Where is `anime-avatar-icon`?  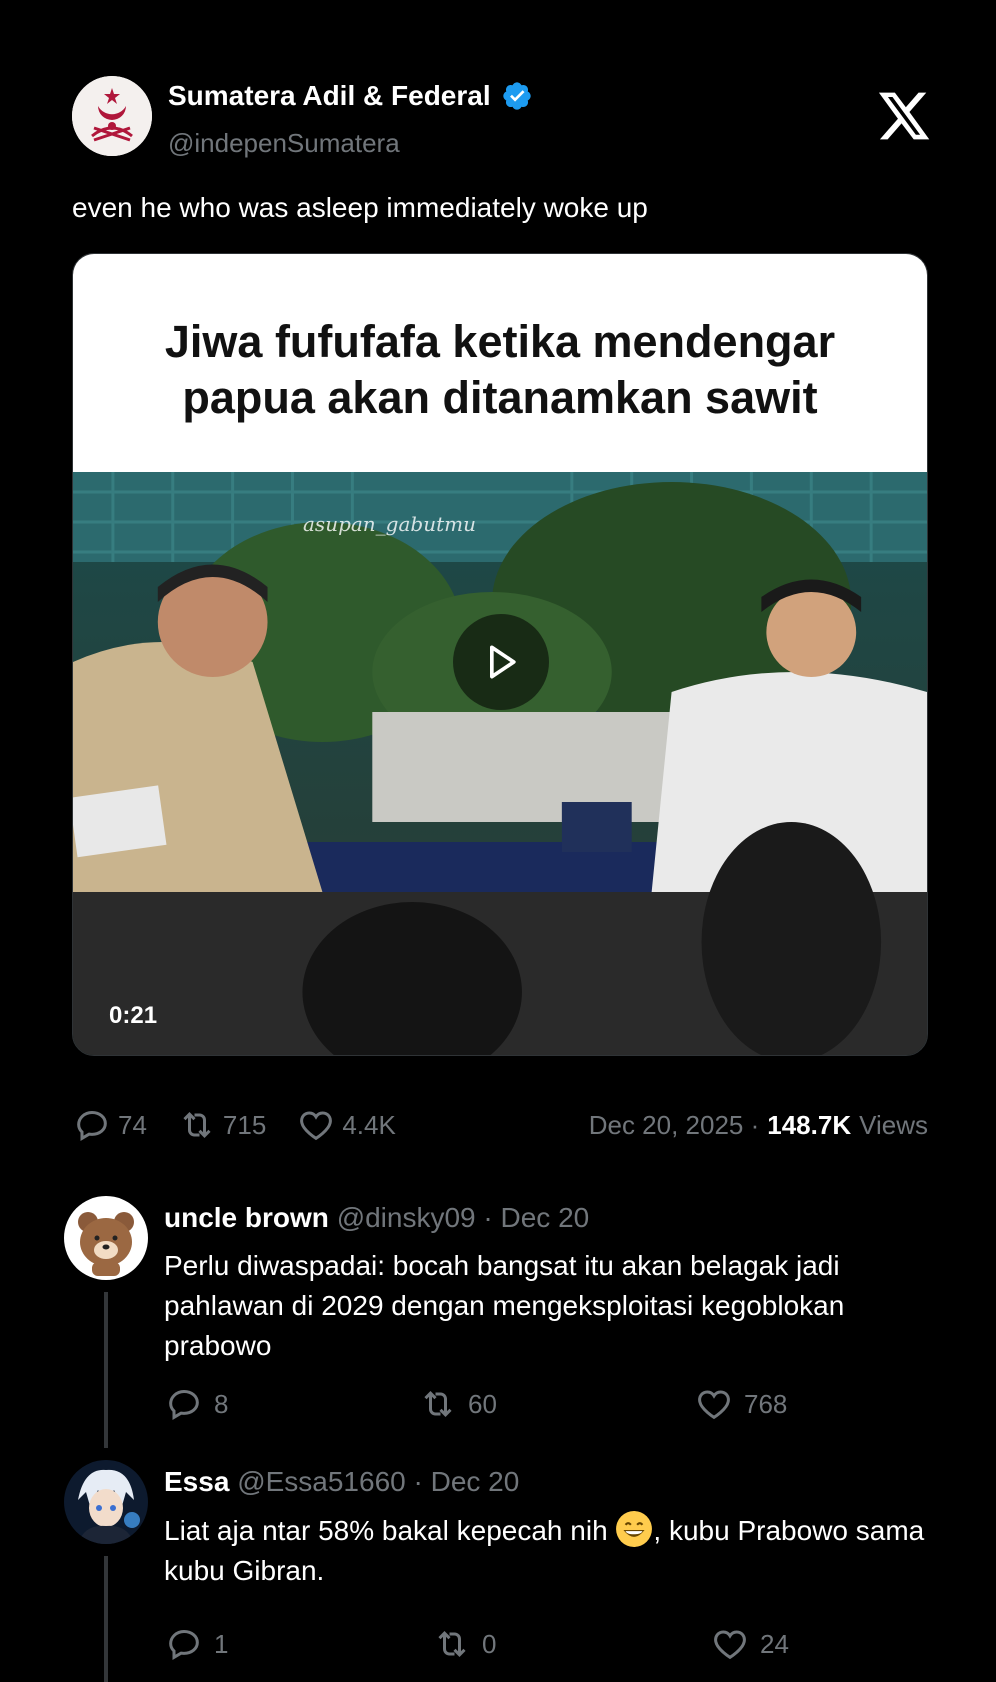
anime-avatar-icon is located at coordinates (106, 1502).